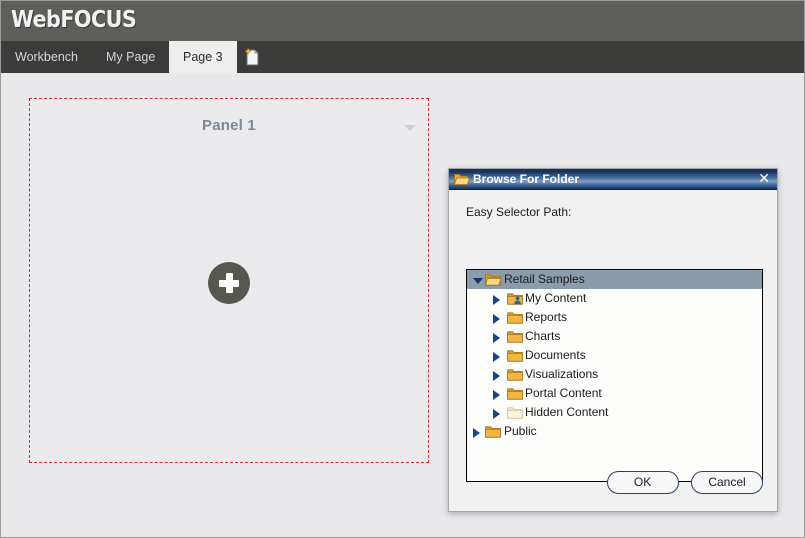 The height and width of the screenshot is (538, 805). Describe the element at coordinates (614, 412) in the screenshot. I see `tree-item: Hidden Content` at that location.